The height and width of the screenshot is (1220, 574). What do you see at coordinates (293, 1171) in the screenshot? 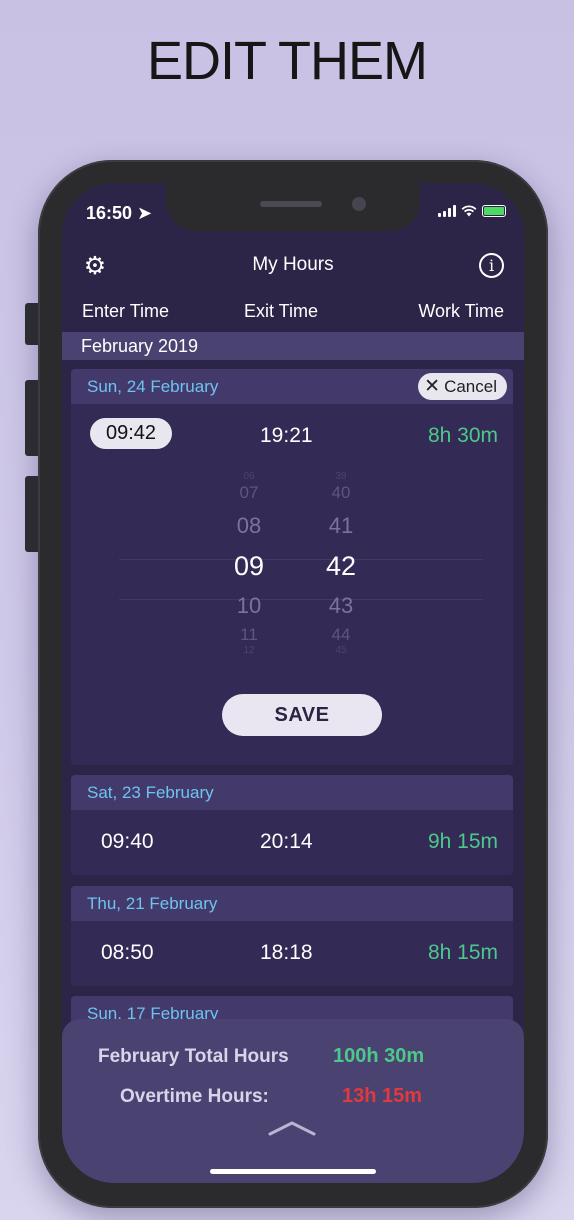
I see `home-indicator` at bounding box center [293, 1171].